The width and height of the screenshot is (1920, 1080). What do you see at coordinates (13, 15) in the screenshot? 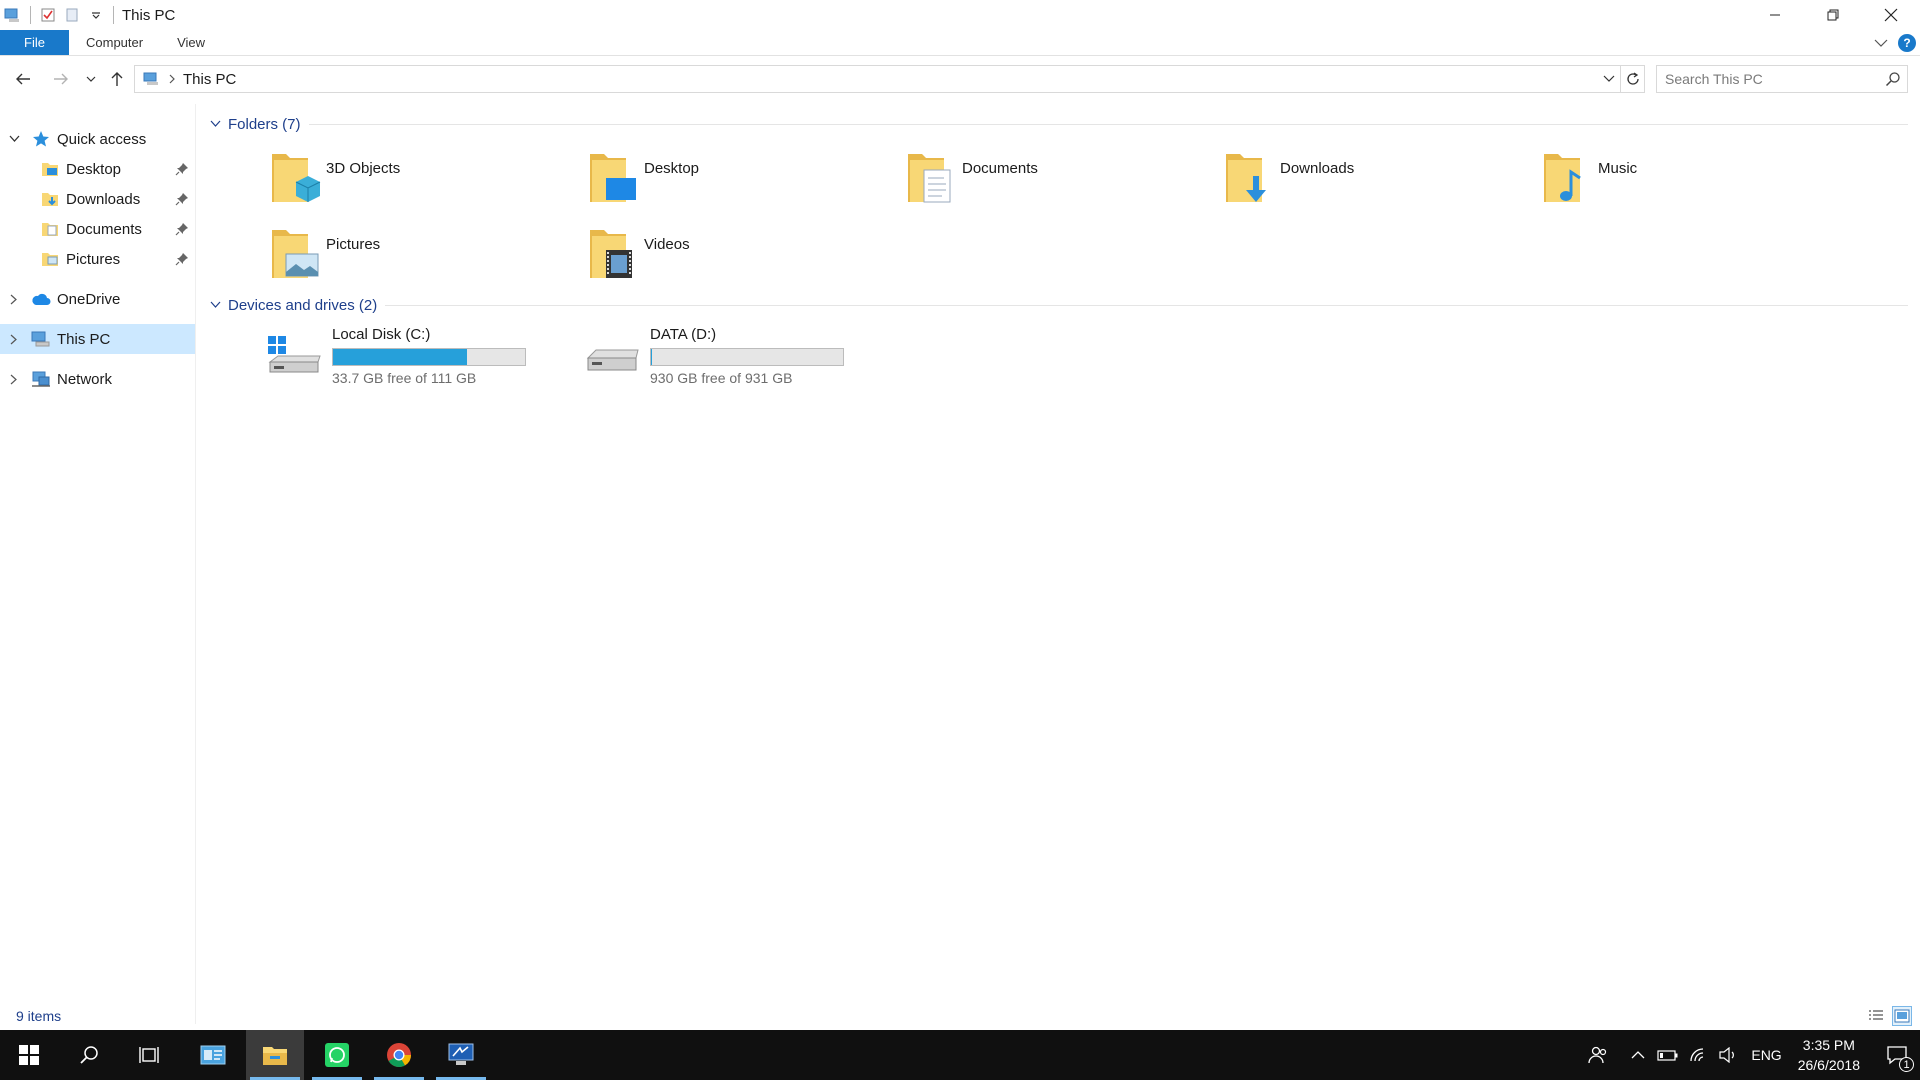
I see `this-pc-window-icon` at bounding box center [13, 15].